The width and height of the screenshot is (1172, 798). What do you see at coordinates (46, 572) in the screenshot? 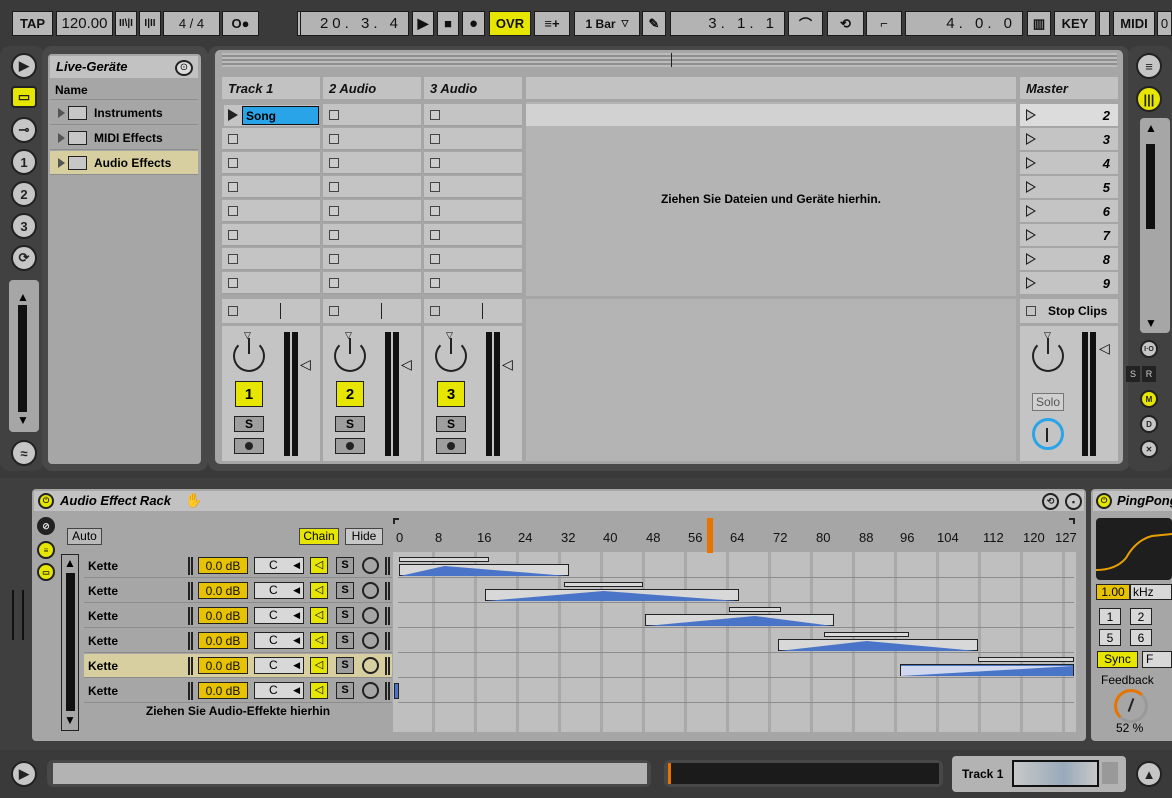
I see `devices-toggle-icon: ▭` at bounding box center [46, 572].